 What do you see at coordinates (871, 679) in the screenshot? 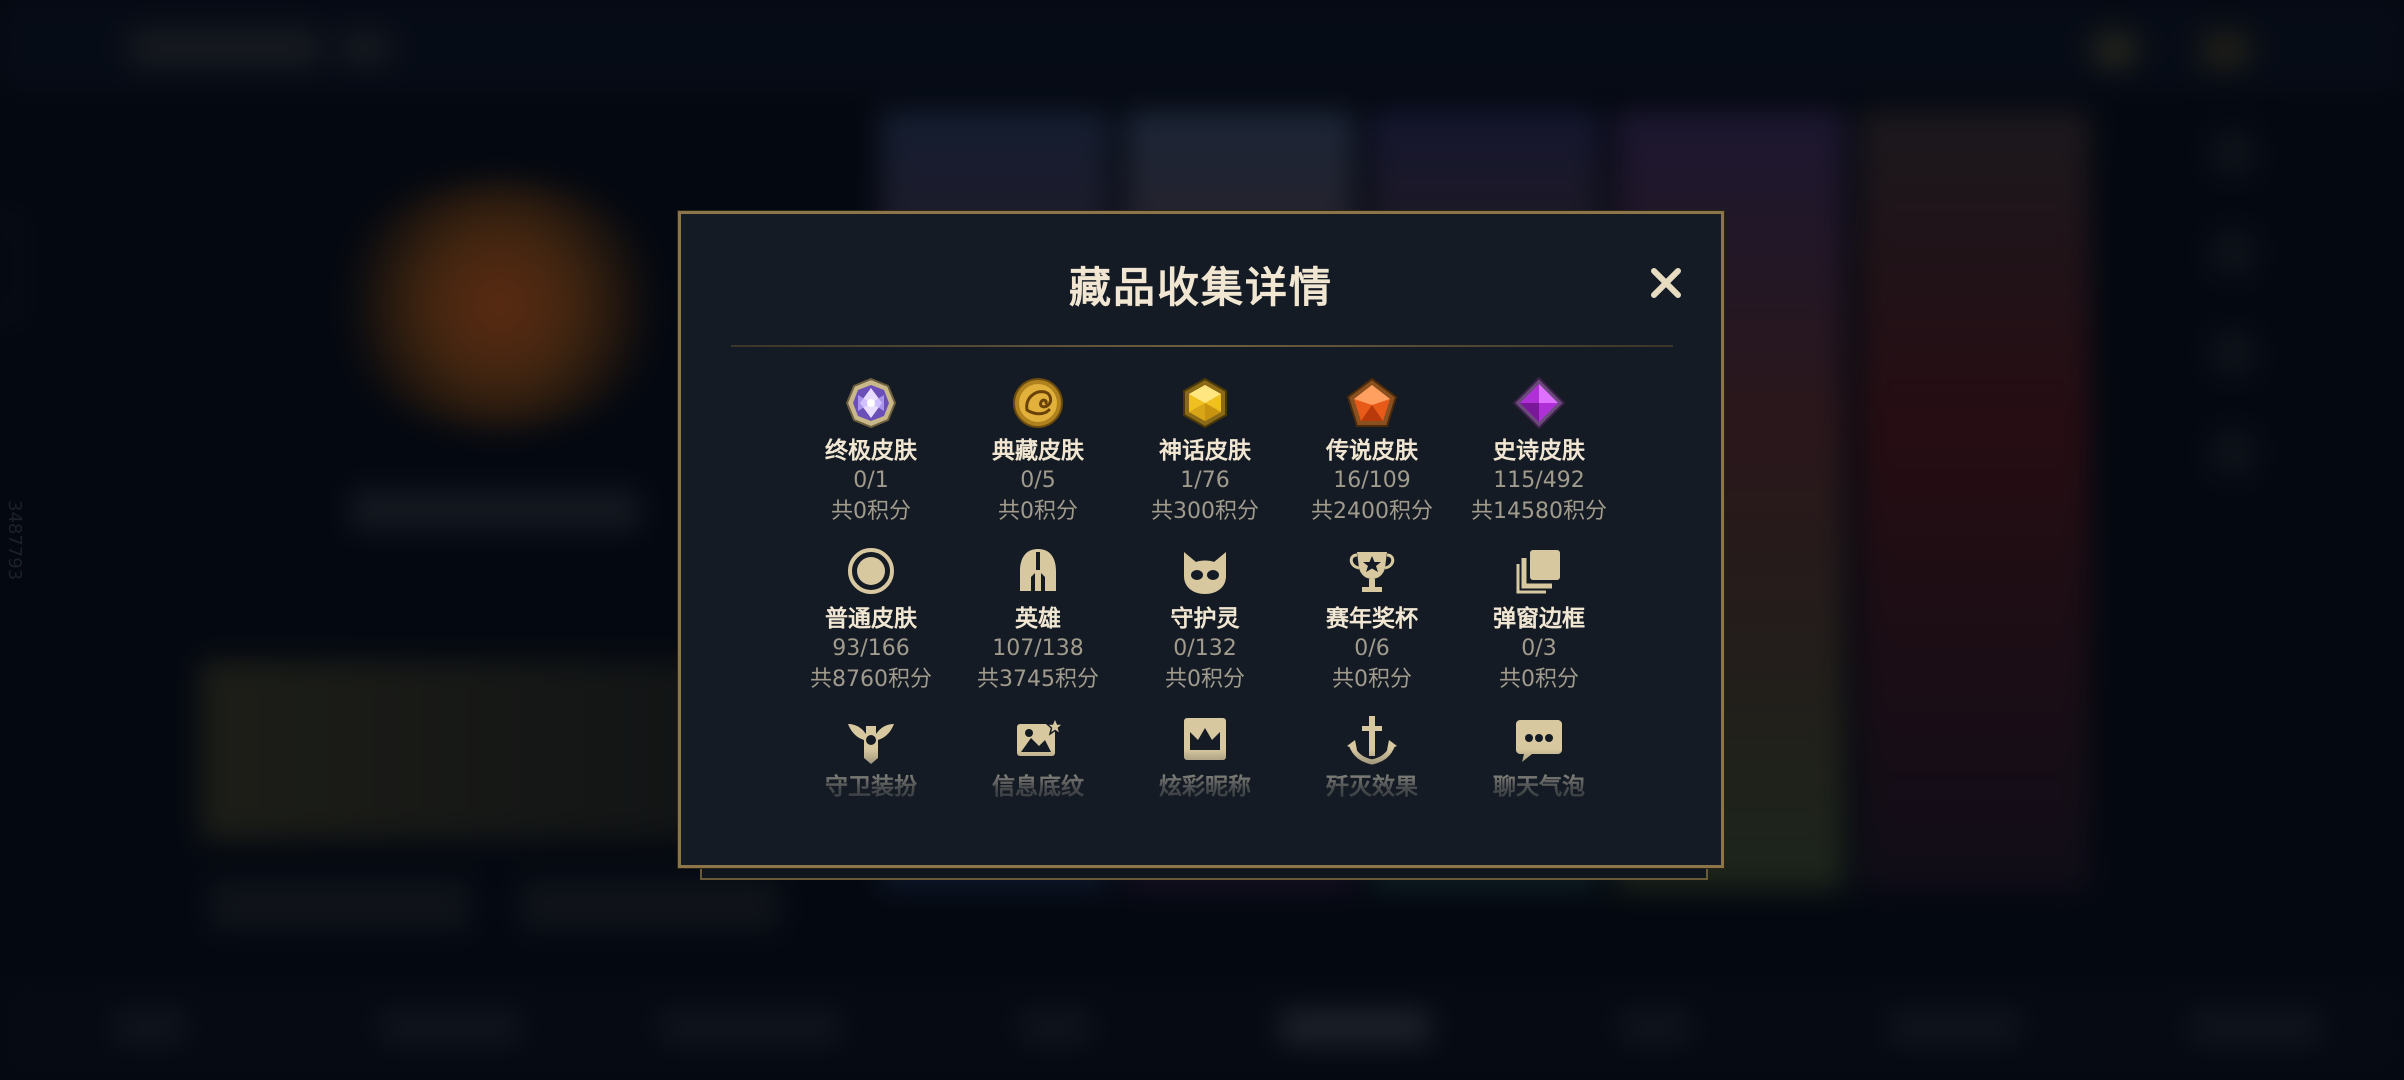
I see `item-points: 共8760积分` at bounding box center [871, 679].